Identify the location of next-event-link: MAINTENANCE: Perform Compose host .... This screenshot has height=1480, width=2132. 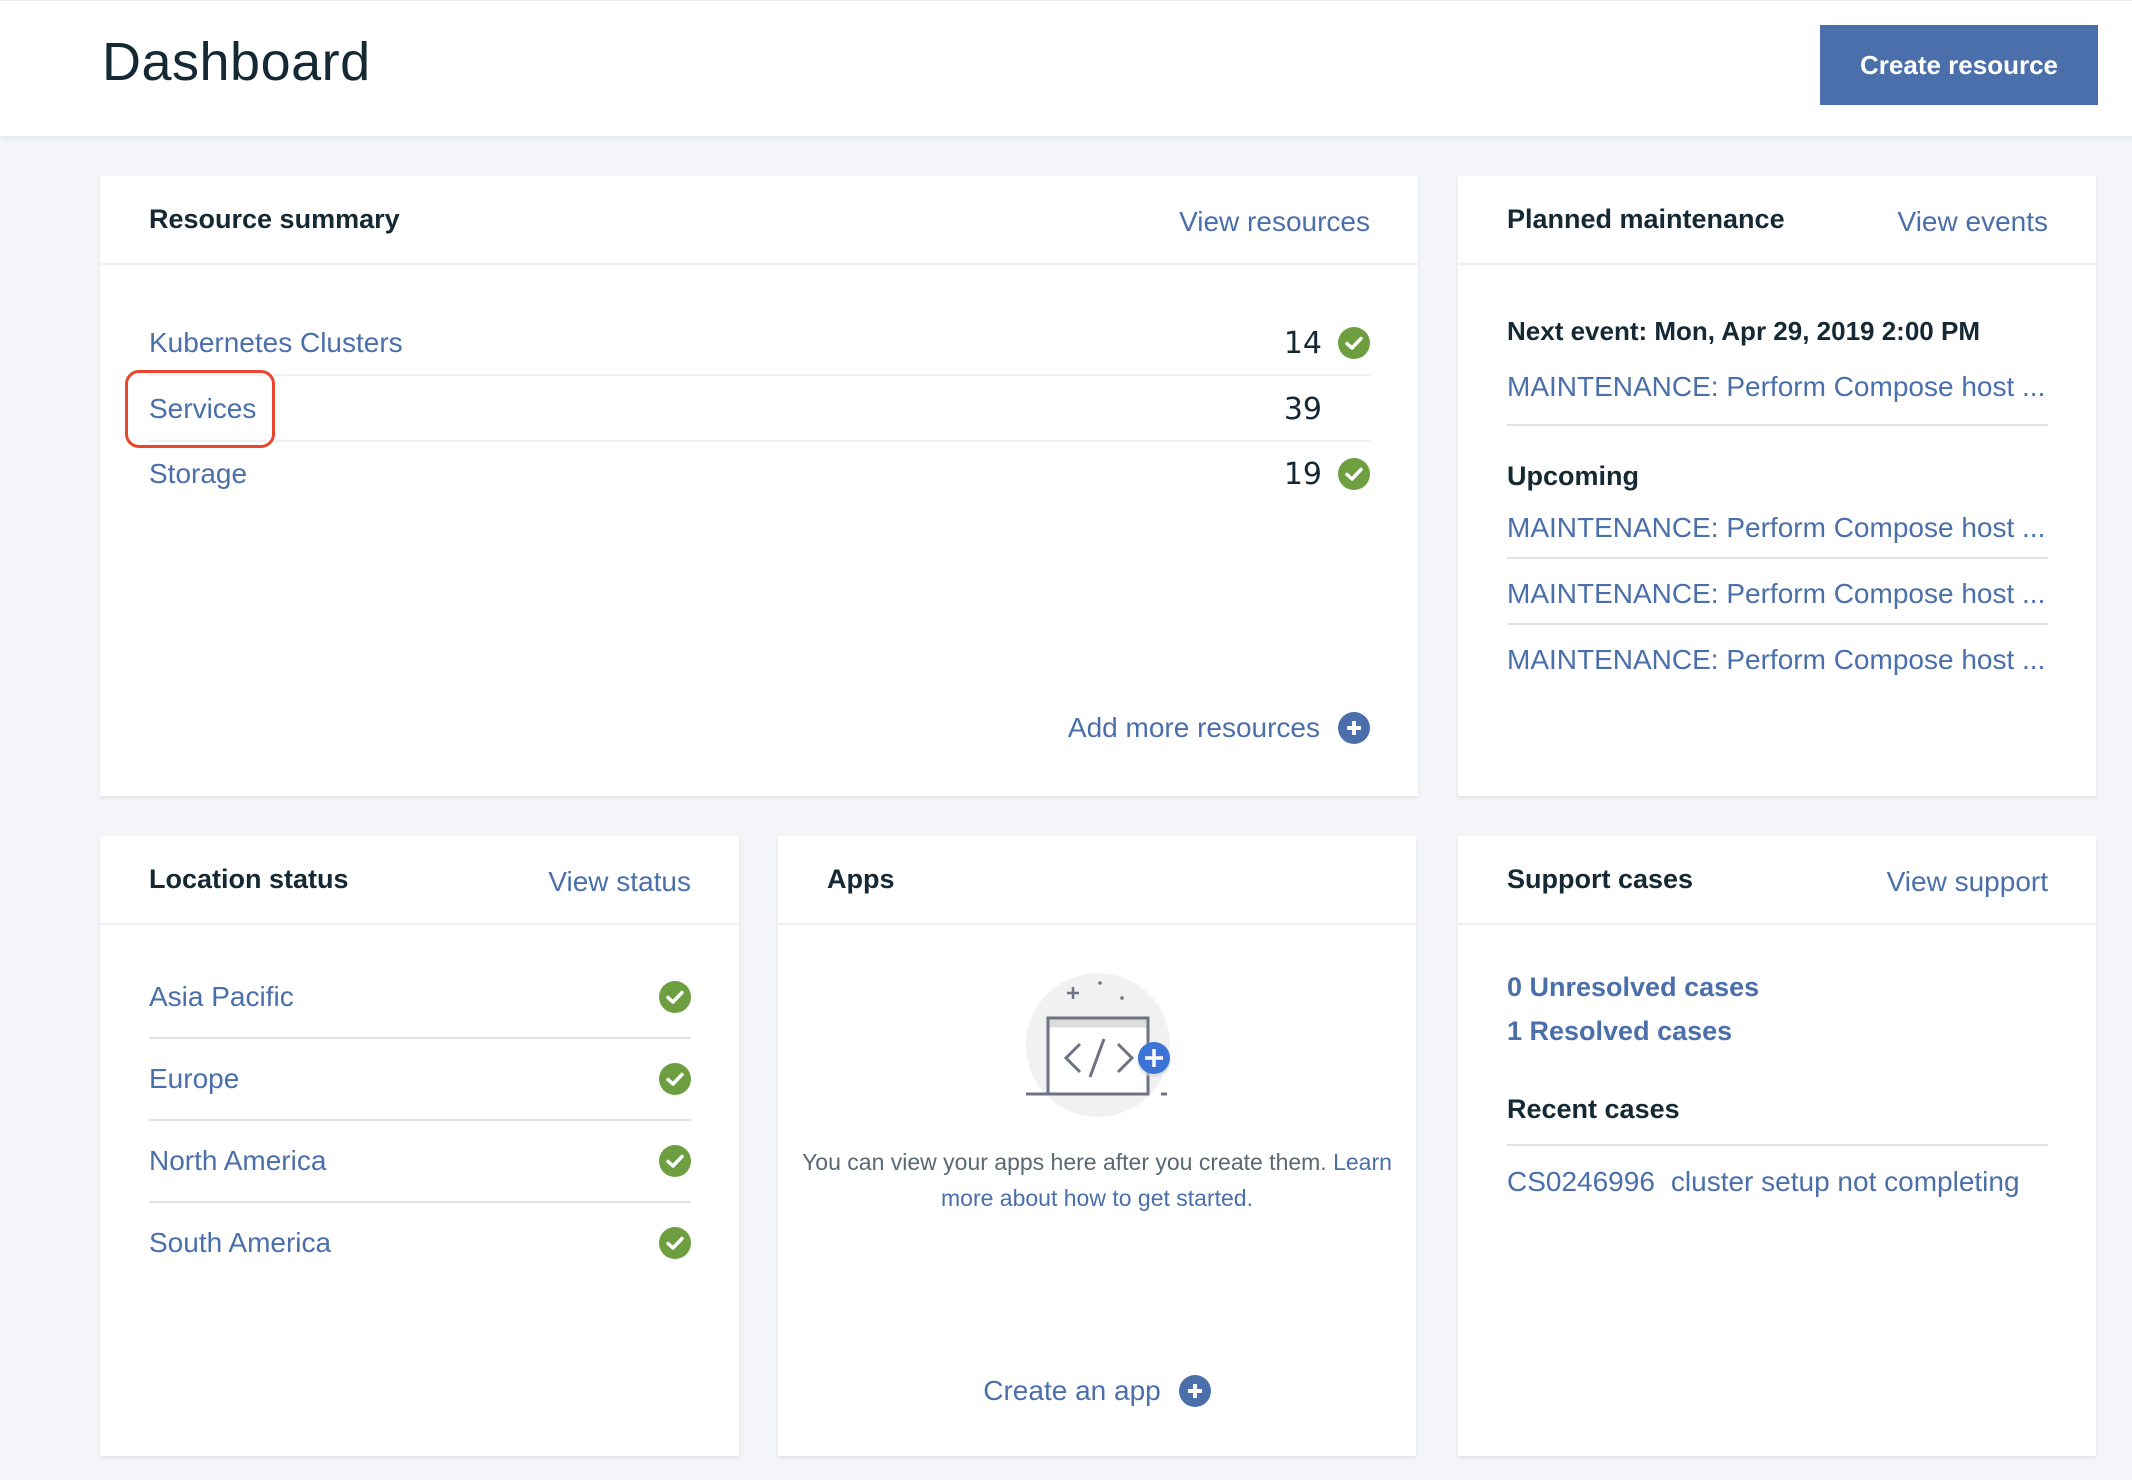
(1777, 391).